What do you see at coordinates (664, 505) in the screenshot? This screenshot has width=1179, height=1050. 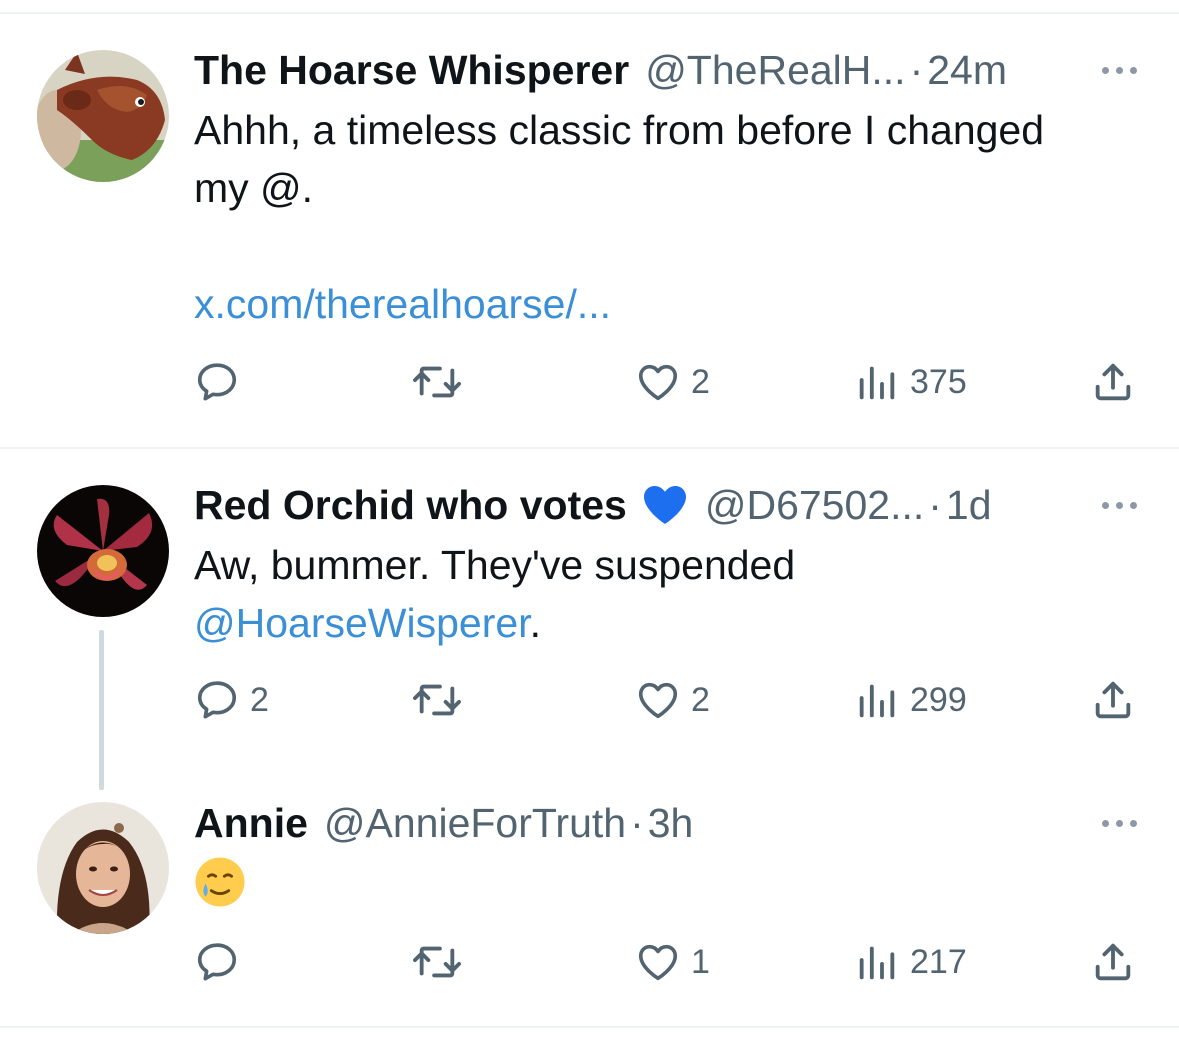 I see `blue-heart-emoji` at bounding box center [664, 505].